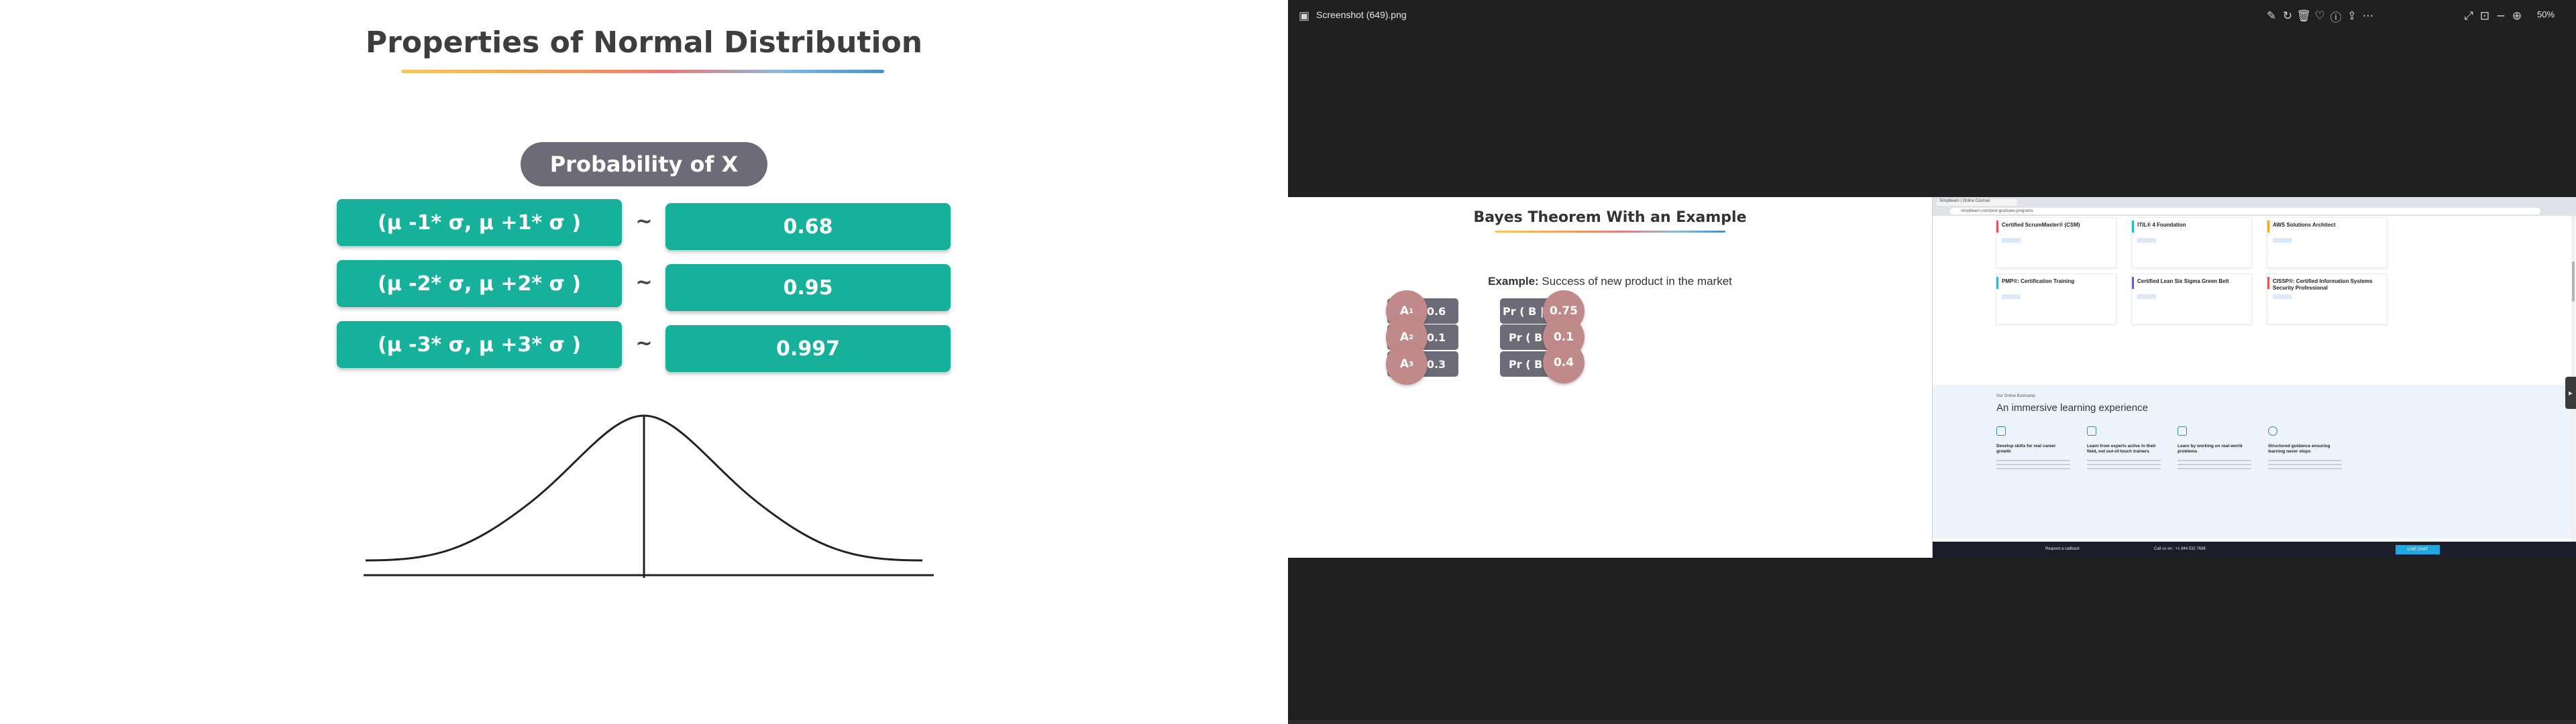 This screenshot has height=724, width=2576. Describe the element at coordinates (1637, 281) in the screenshot. I see `example-text: Success of new product in the market` at that location.